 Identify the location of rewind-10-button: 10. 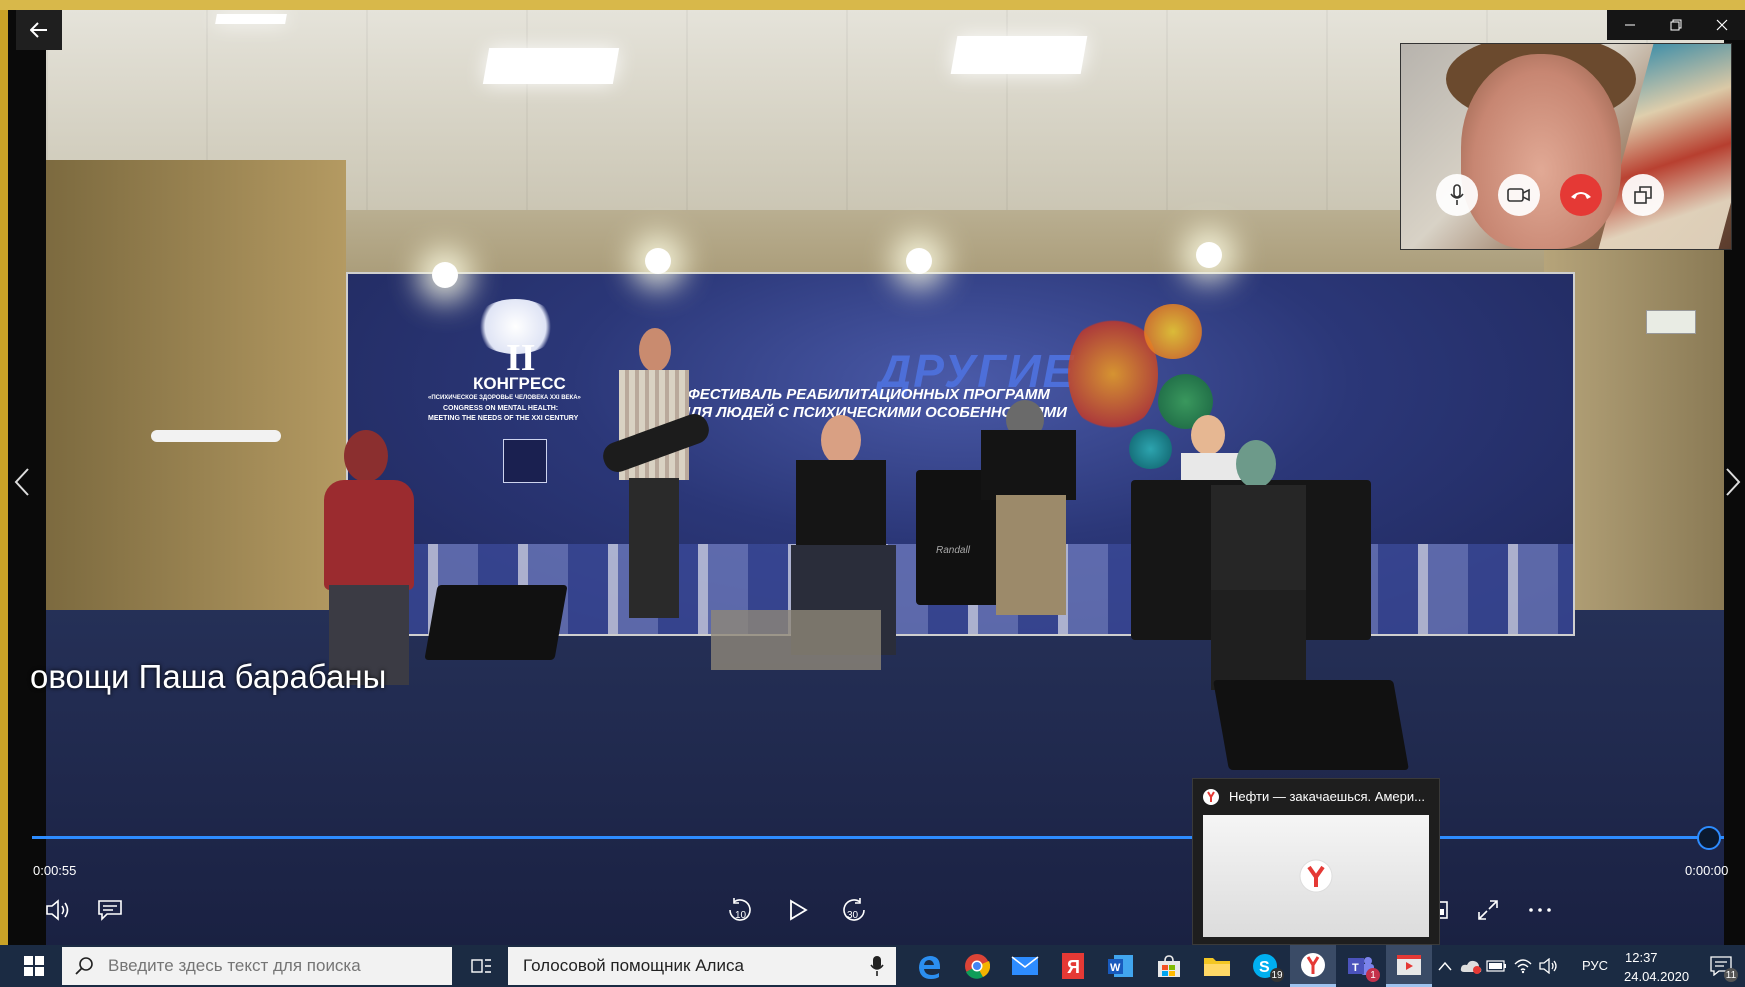
(740, 910).